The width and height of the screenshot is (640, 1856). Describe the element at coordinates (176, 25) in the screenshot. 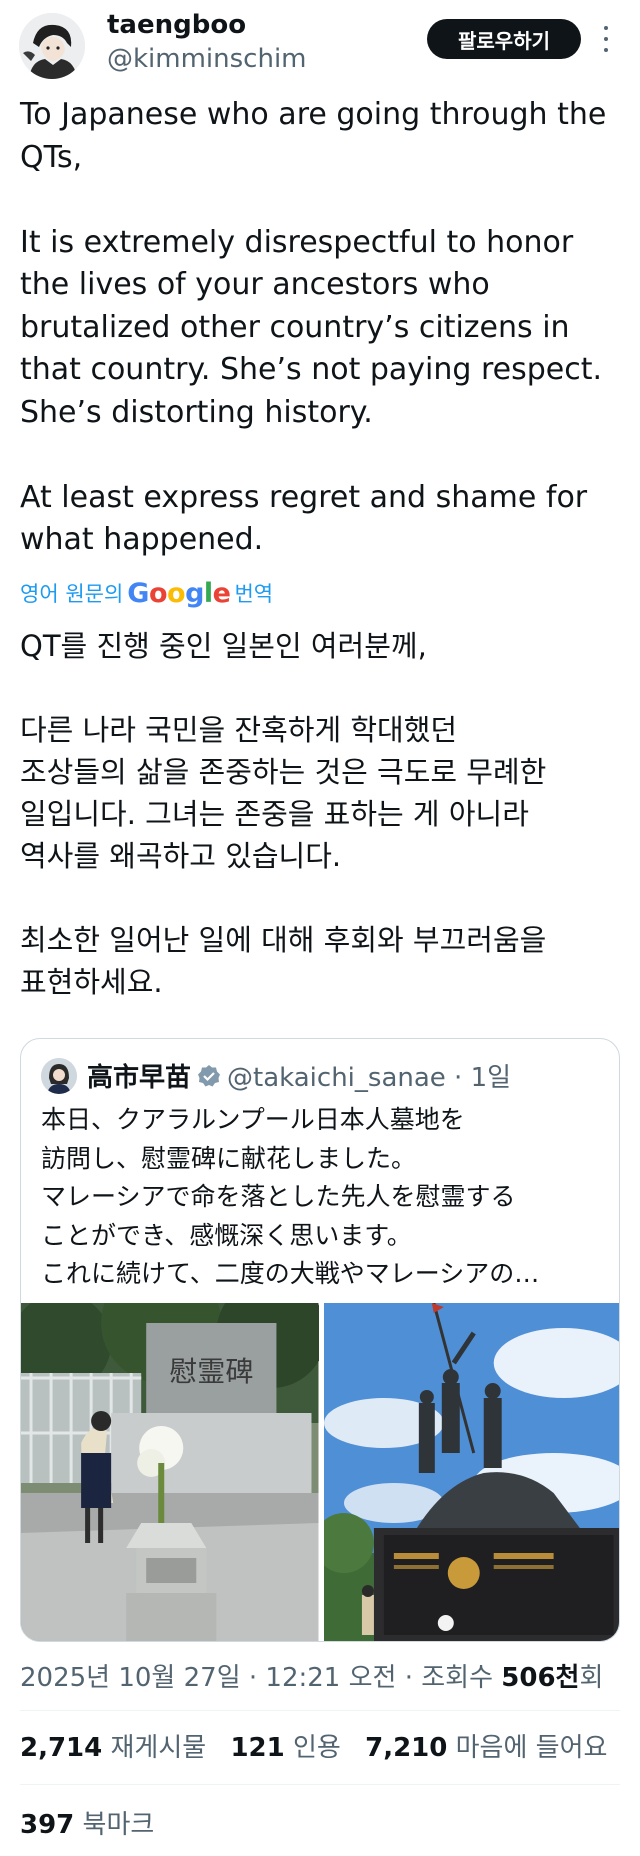

I see `author-display-name: taengboo` at that location.